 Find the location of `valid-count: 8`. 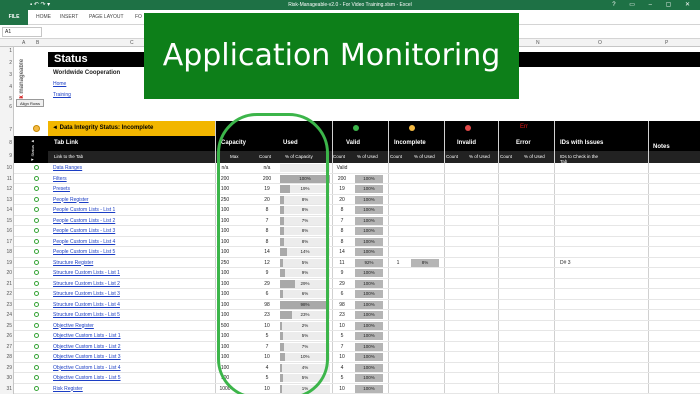

valid-count: 8 is located at coordinates (342, 231).